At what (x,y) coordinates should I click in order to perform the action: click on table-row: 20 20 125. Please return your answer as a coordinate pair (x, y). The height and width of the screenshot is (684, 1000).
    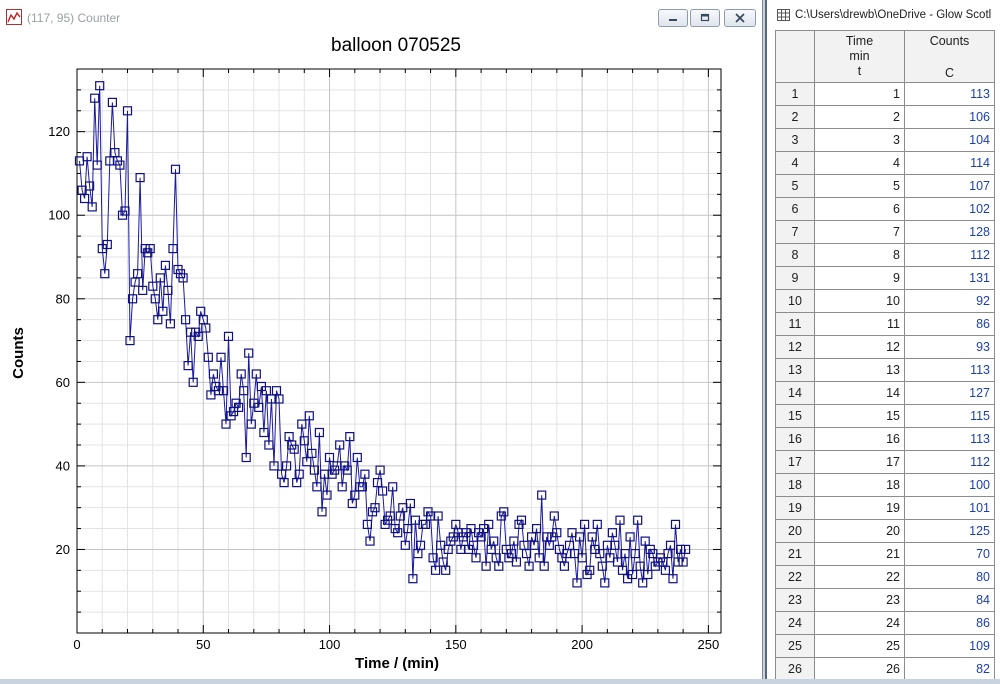
    Looking at the image, I should click on (885, 531).